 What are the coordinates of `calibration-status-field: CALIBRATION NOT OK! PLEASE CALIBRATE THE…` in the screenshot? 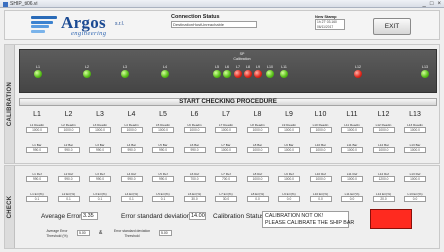 It's located at (308, 219).